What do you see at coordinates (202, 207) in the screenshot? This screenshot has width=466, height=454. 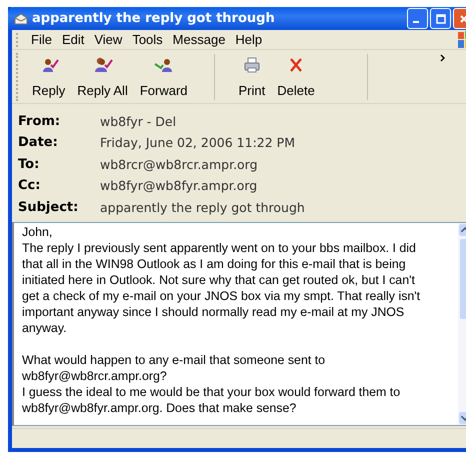 I see `header-value: apparently the reply got through` at bounding box center [202, 207].